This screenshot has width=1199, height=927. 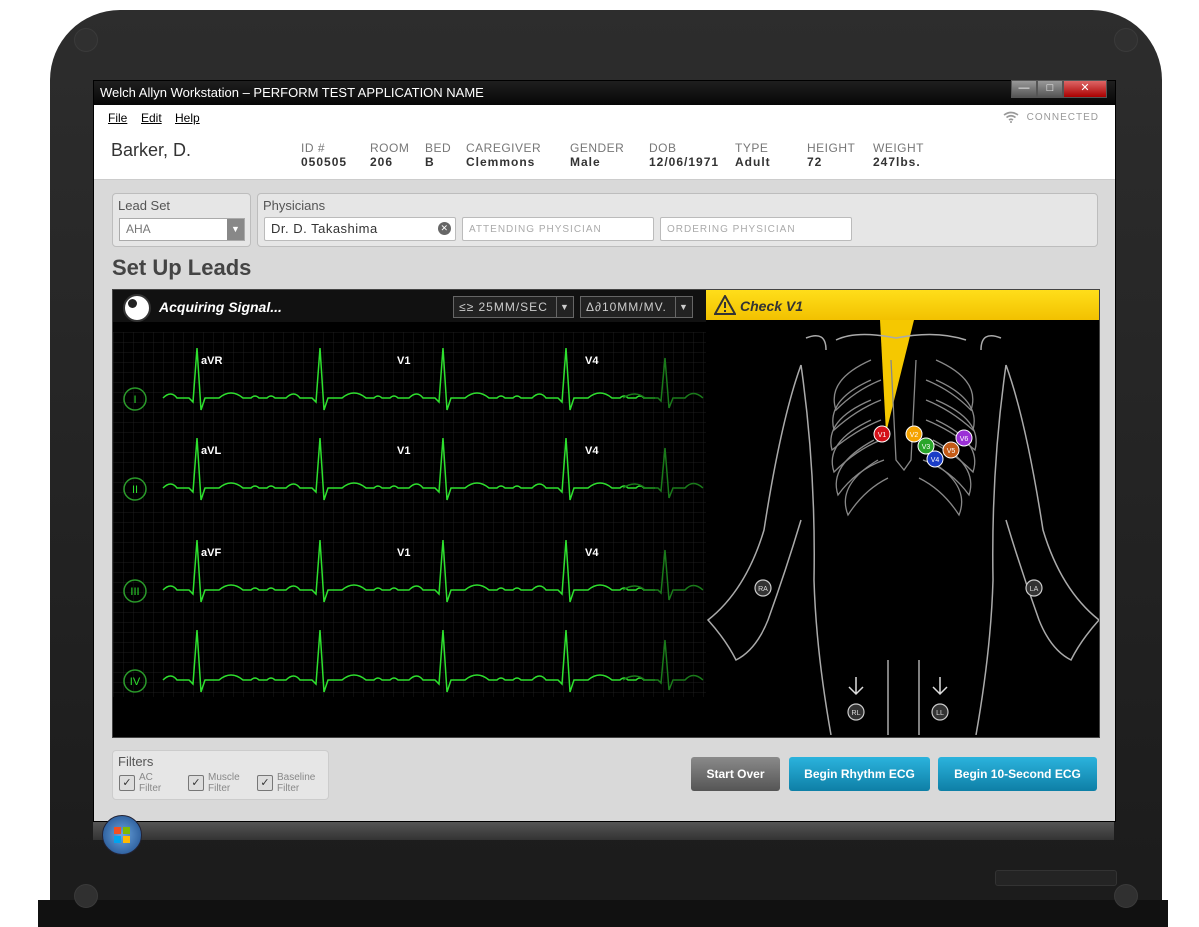 I want to click on muscle-filter-checkbox: ✓, so click(x=196, y=783).